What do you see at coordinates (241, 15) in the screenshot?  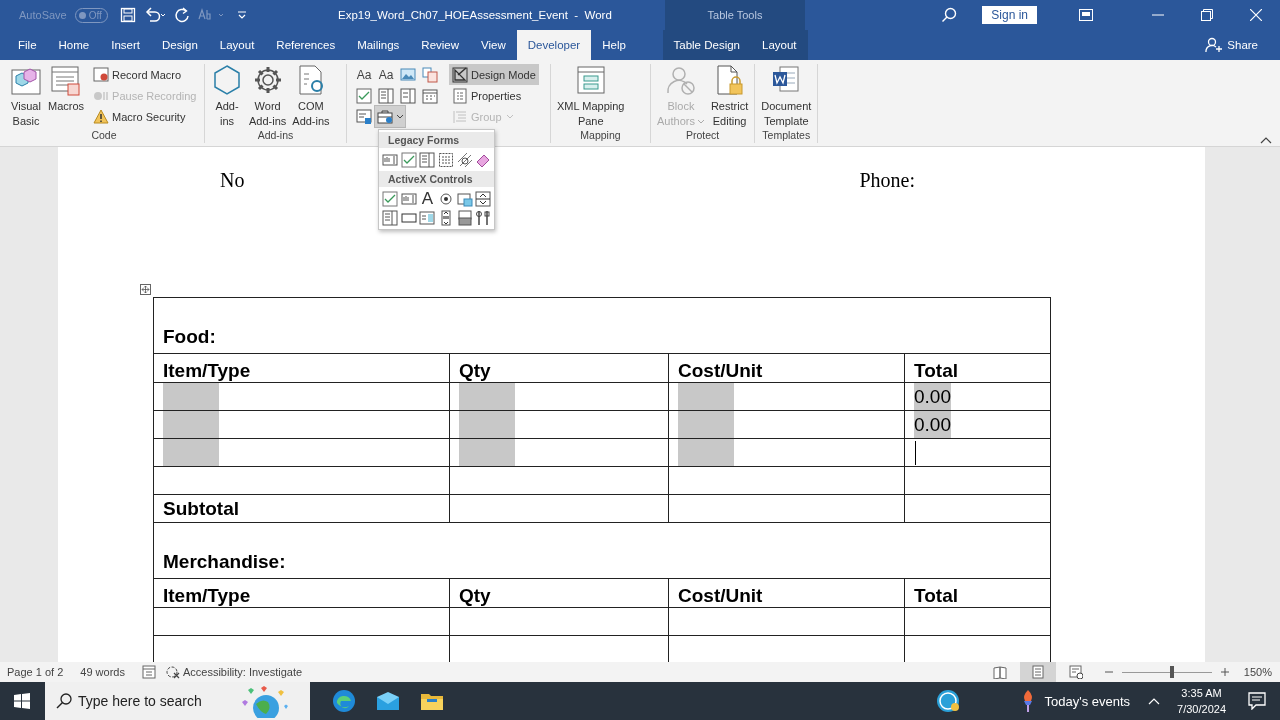 I see `customize-icon` at bounding box center [241, 15].